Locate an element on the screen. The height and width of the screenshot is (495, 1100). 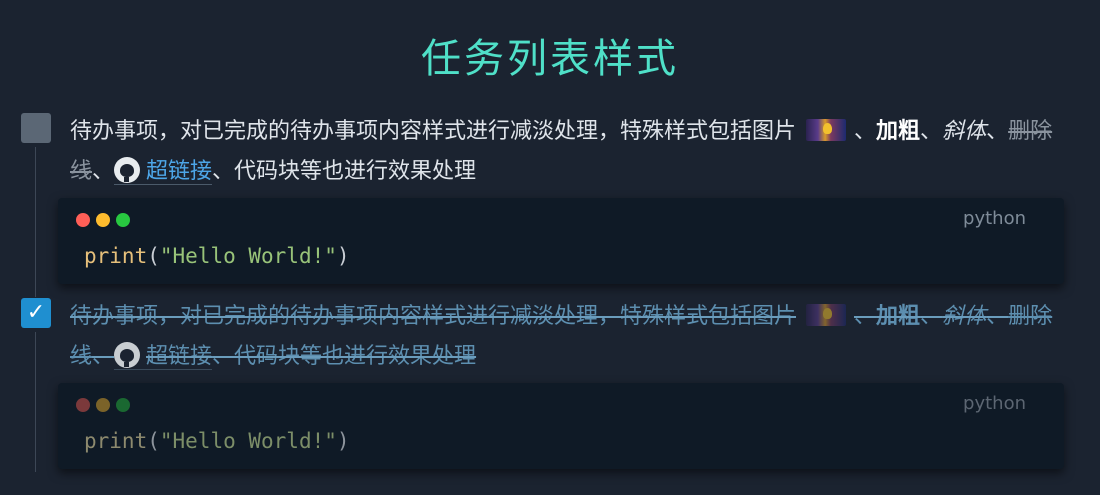
check-icon: ✓ is located at coordinates (36, 312).